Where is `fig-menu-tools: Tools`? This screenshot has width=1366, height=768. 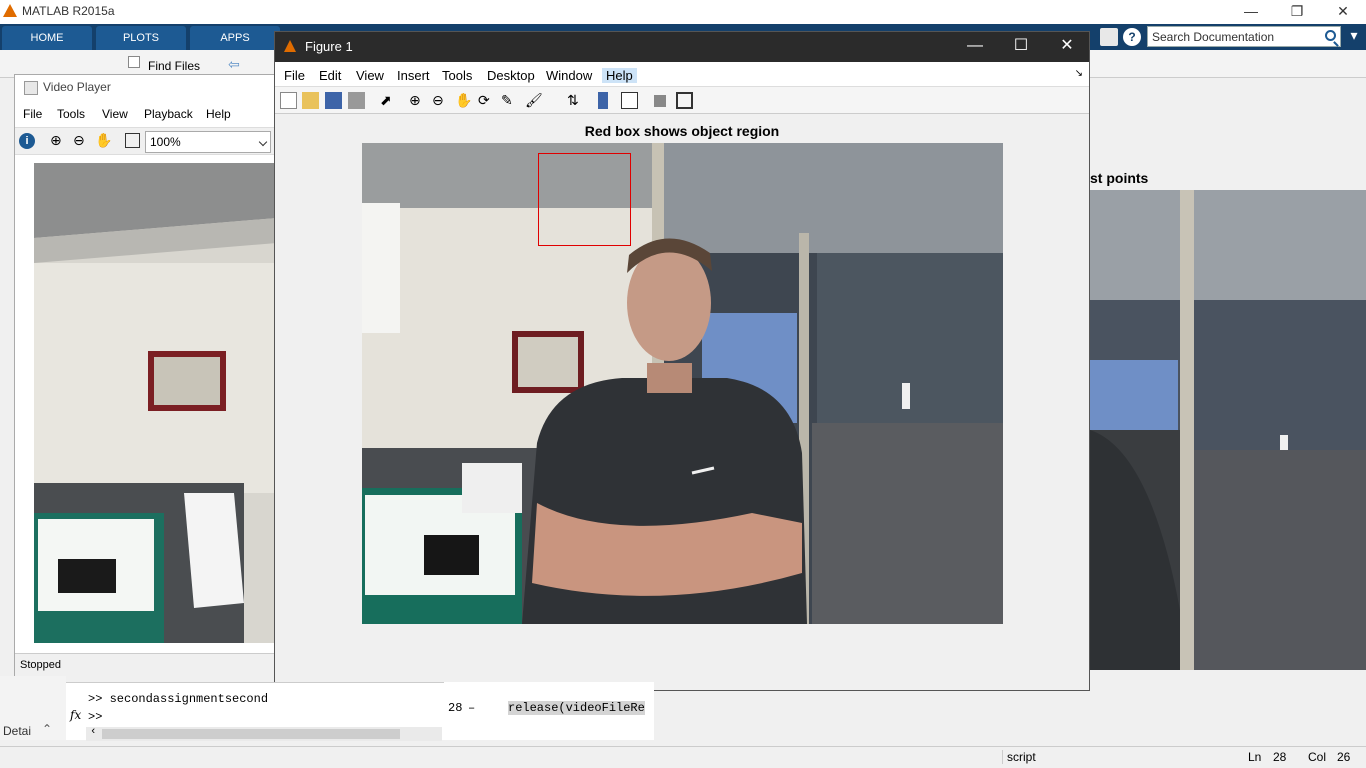 fig-menu-tools: Tools is located at coordinates (457, 75).